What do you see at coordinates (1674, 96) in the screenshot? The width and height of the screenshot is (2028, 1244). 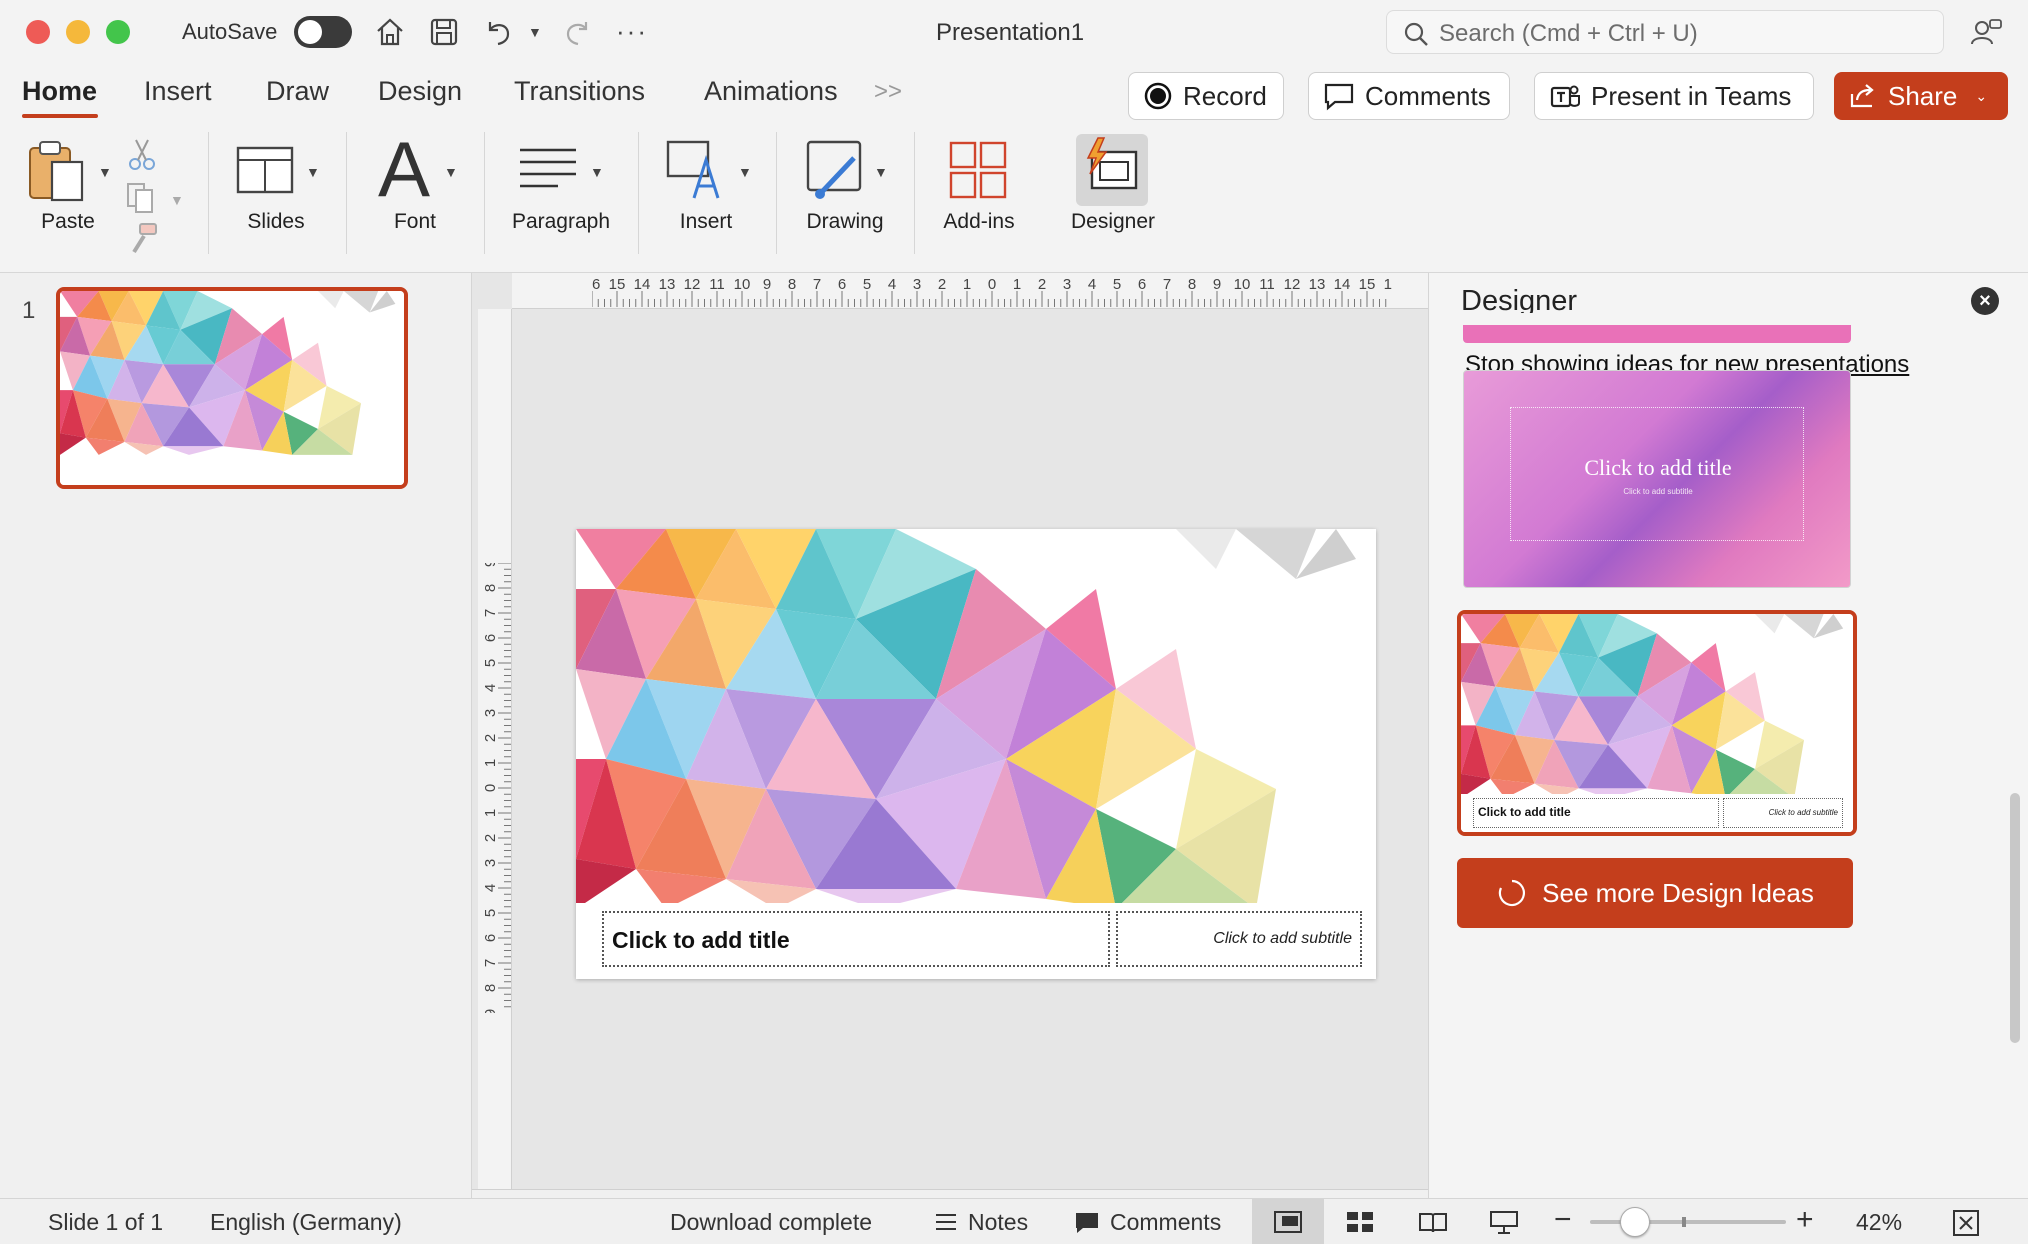 I see `present-in-teams-button: Present in Teams` at bounding box center [1674, 96].